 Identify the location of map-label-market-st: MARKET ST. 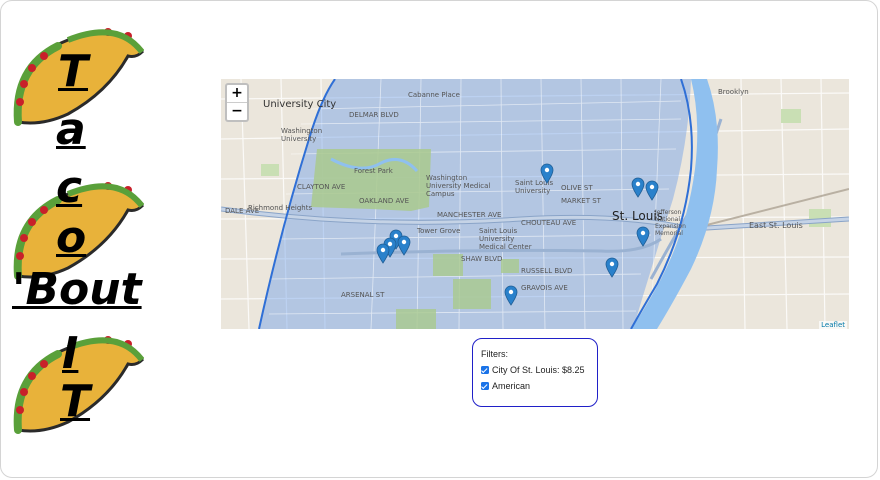
(581, 201).